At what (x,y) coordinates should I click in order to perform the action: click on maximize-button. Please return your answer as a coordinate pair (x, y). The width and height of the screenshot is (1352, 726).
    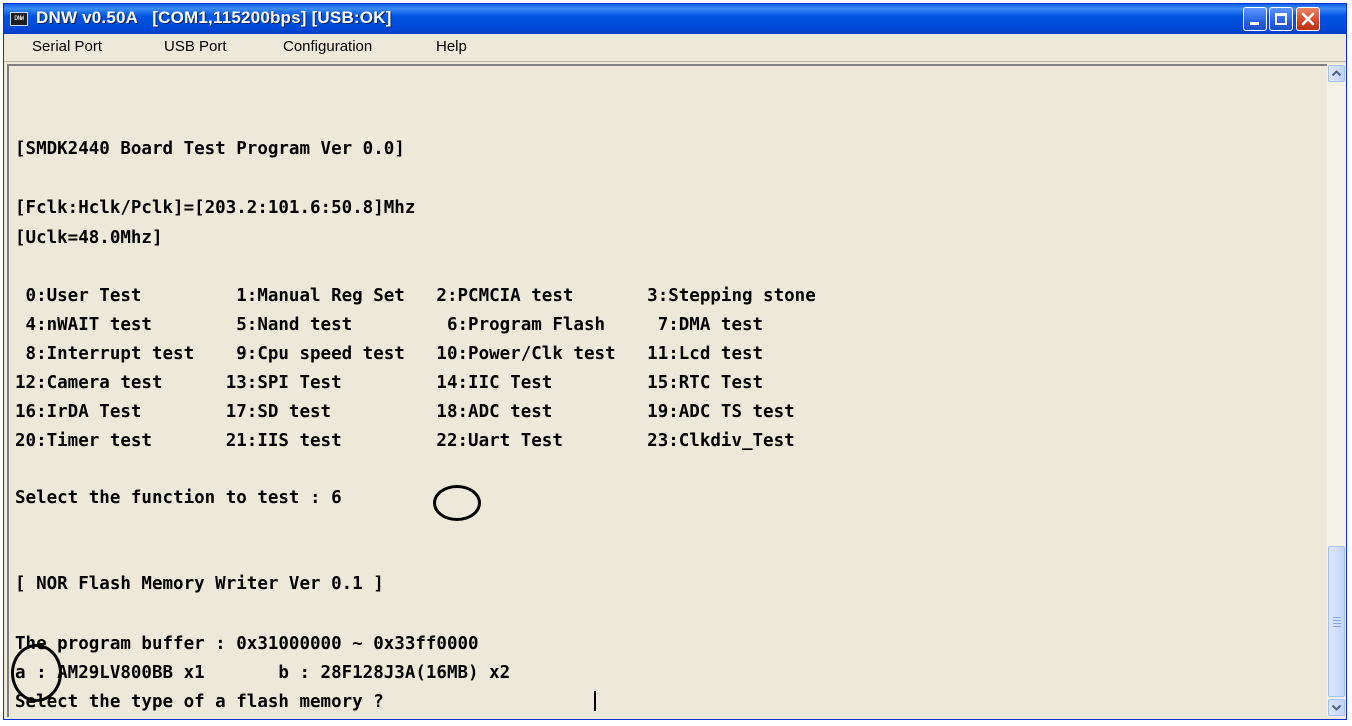
    Looking at the image, I should click on (1281, 19).